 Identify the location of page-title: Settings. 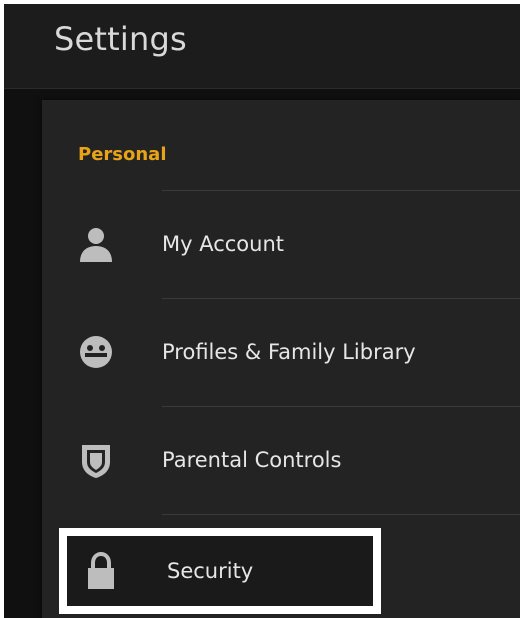
(120, 39).